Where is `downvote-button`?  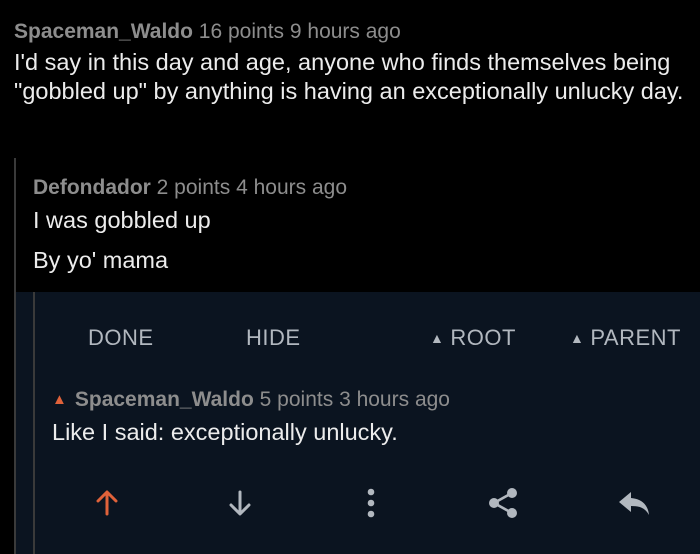 downvote-button is located at coordinates (240, 503).